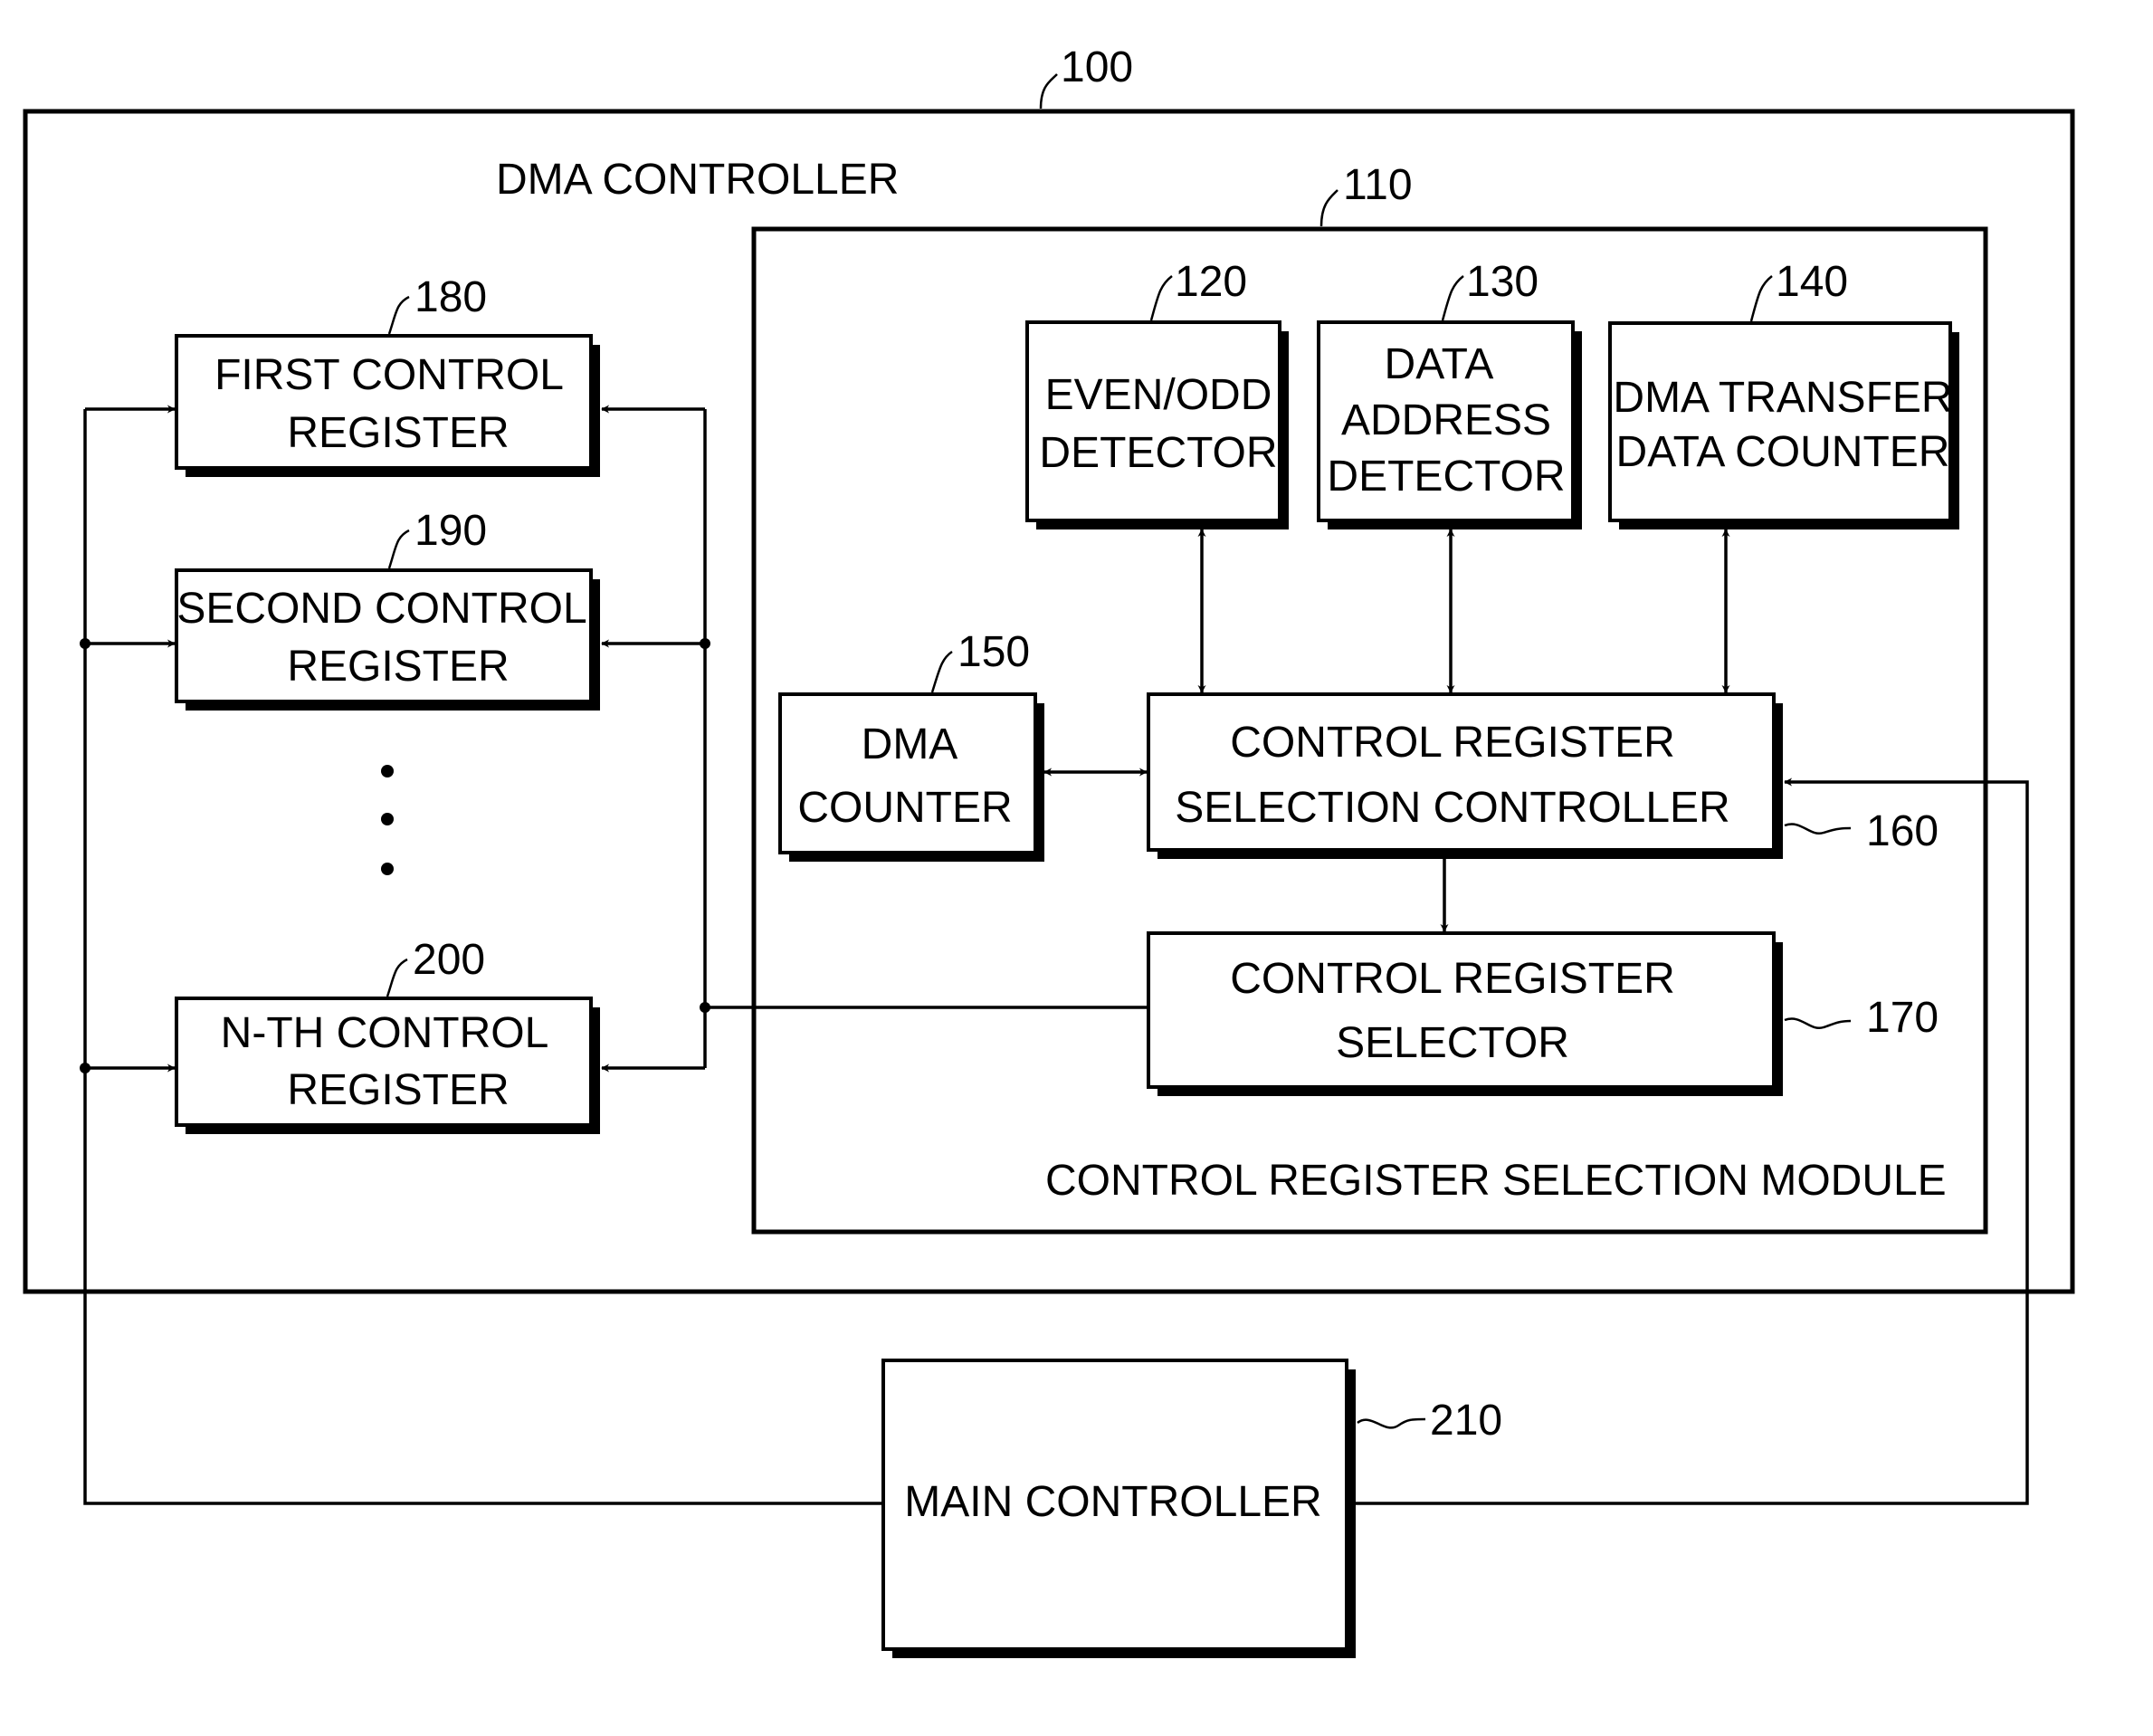 The image size is (2153, 1736). What do you see at coordinates (398, 1090) in the screenshot?
I see `nth-reg-line2: REGISTER` at bounding box center [398, 1090].